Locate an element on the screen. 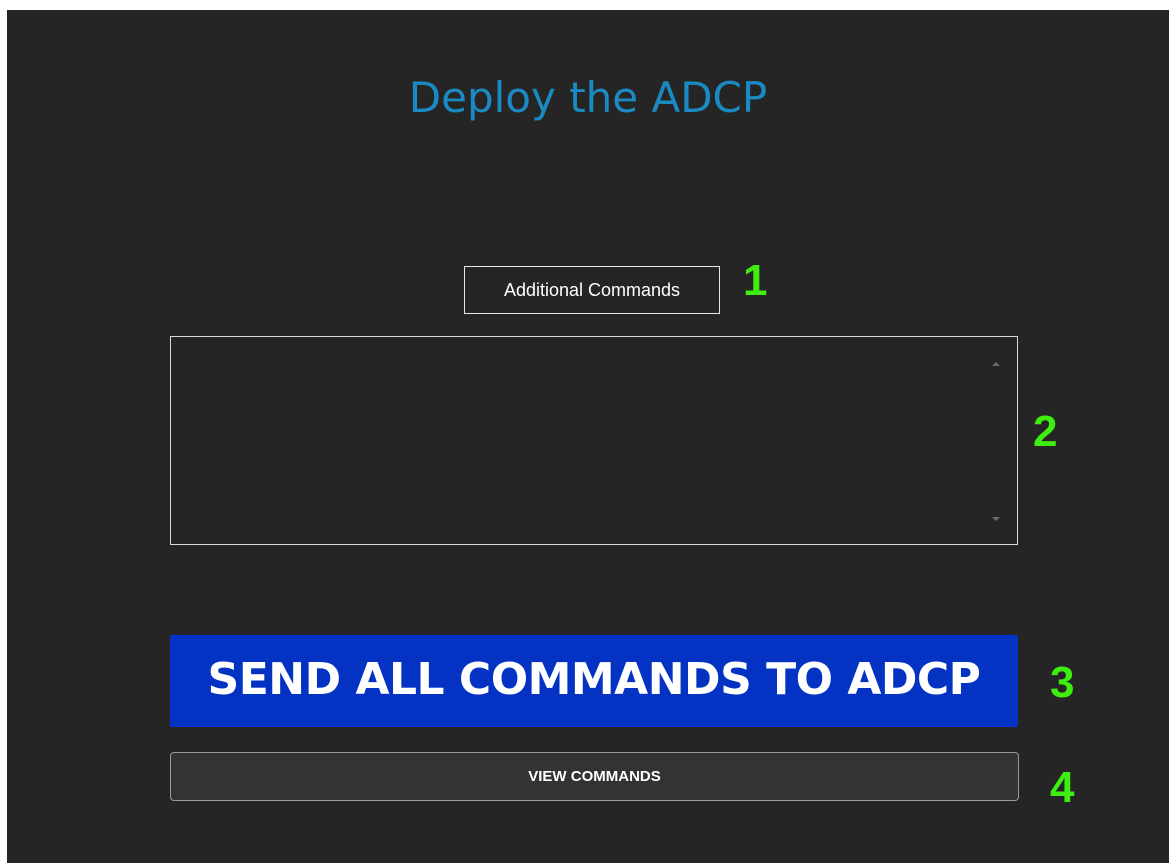 Image resolution: width=1169 pixels, height=863 pixels. additional-commands-label: Additional Commands is located at coordinates (592, 290).